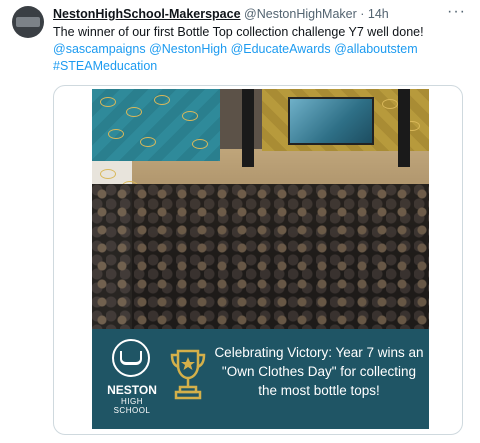 Image resolution: width=480 pixels, height=443 pixels. I want to click on mention-link: @EducateAwards, so click(281, 49).